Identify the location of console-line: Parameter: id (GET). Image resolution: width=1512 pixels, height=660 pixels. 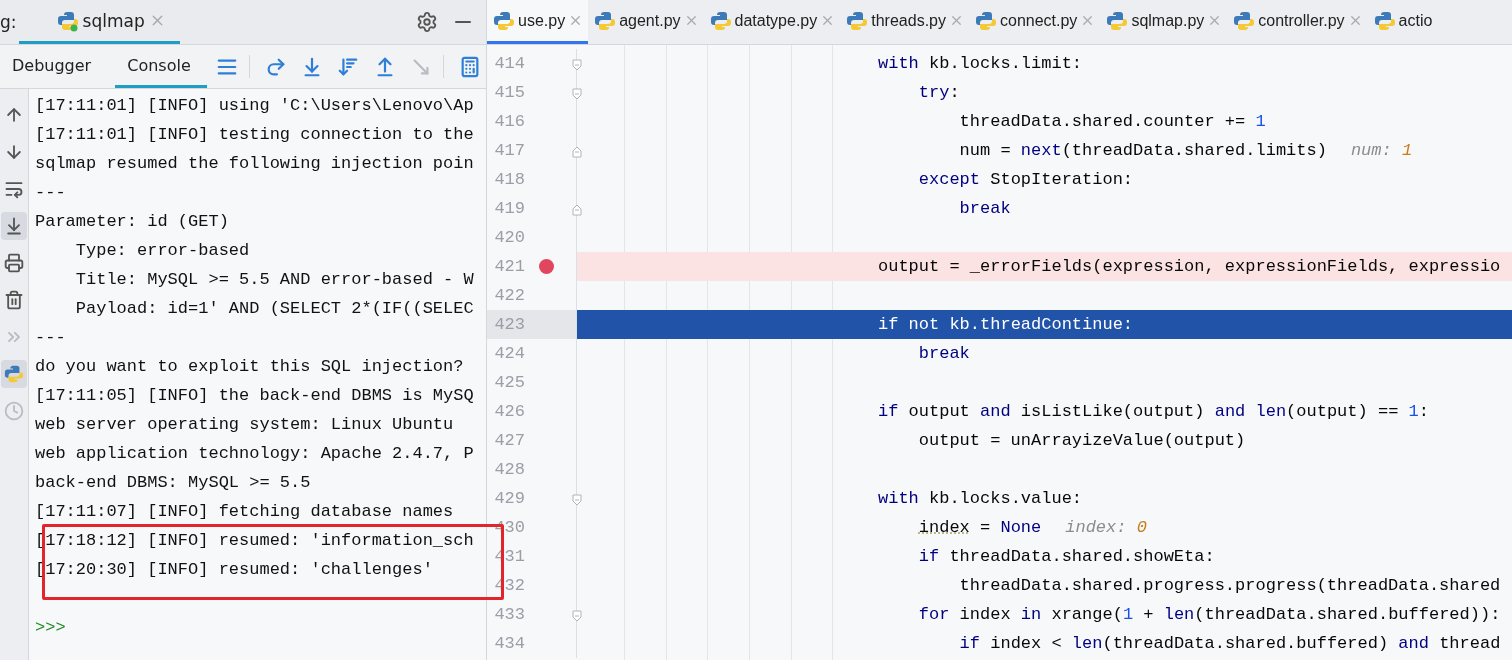
(132, 222).